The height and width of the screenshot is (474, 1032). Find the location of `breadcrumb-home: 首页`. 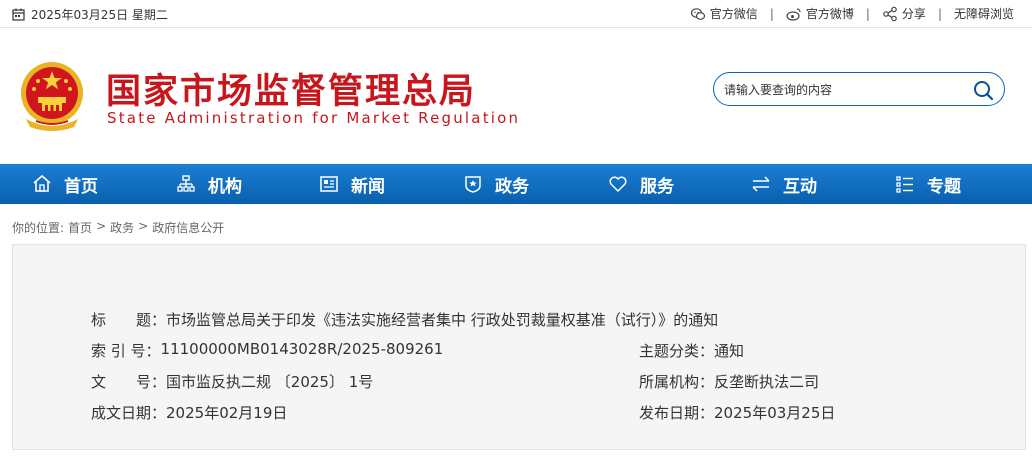

breadcrumb-home: 首页 is located at coordinates (80, 227).